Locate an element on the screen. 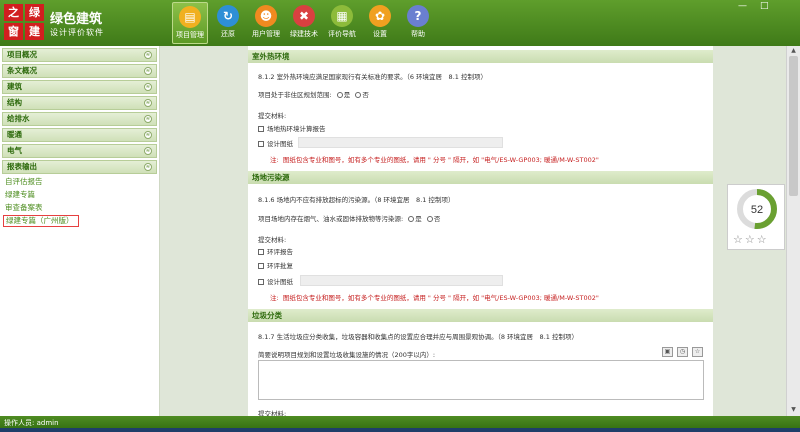 The width and height of the screenshot is (800, 432). material-item: 环评报告 is located at coordinates (275, 251).